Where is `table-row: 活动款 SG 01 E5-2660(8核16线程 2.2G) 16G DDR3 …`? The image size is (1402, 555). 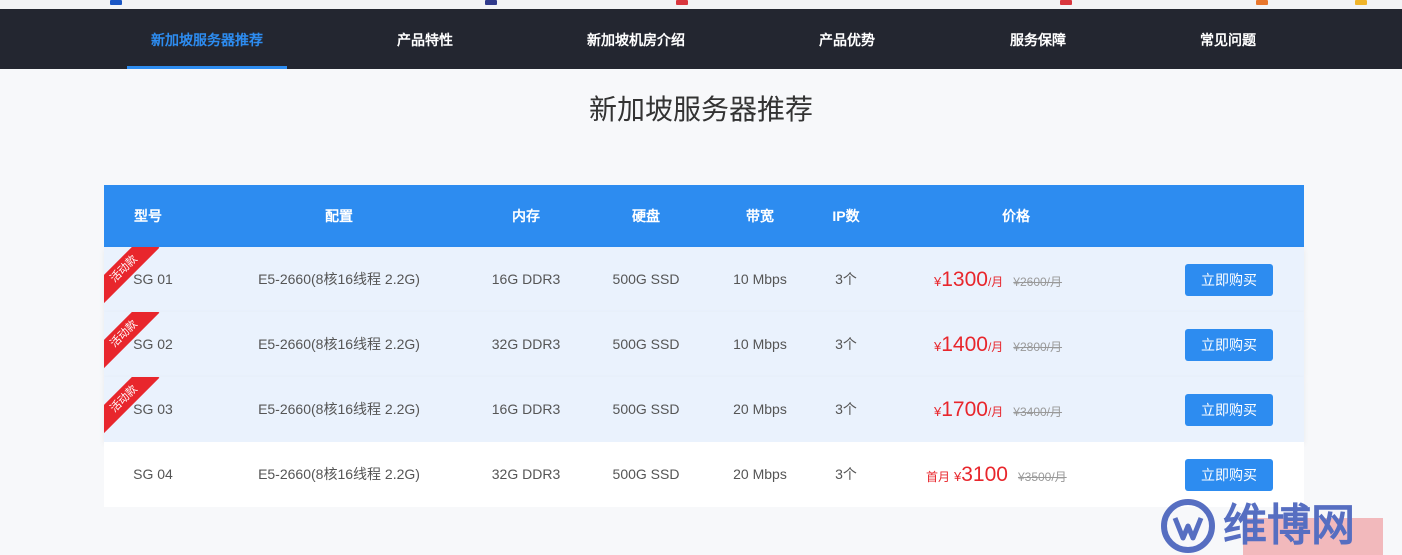
table-row: 活动款 SG 01 E5-2660(8核16线程 2.2G) 16G DDR3 … is located at coordinates (704, 279).